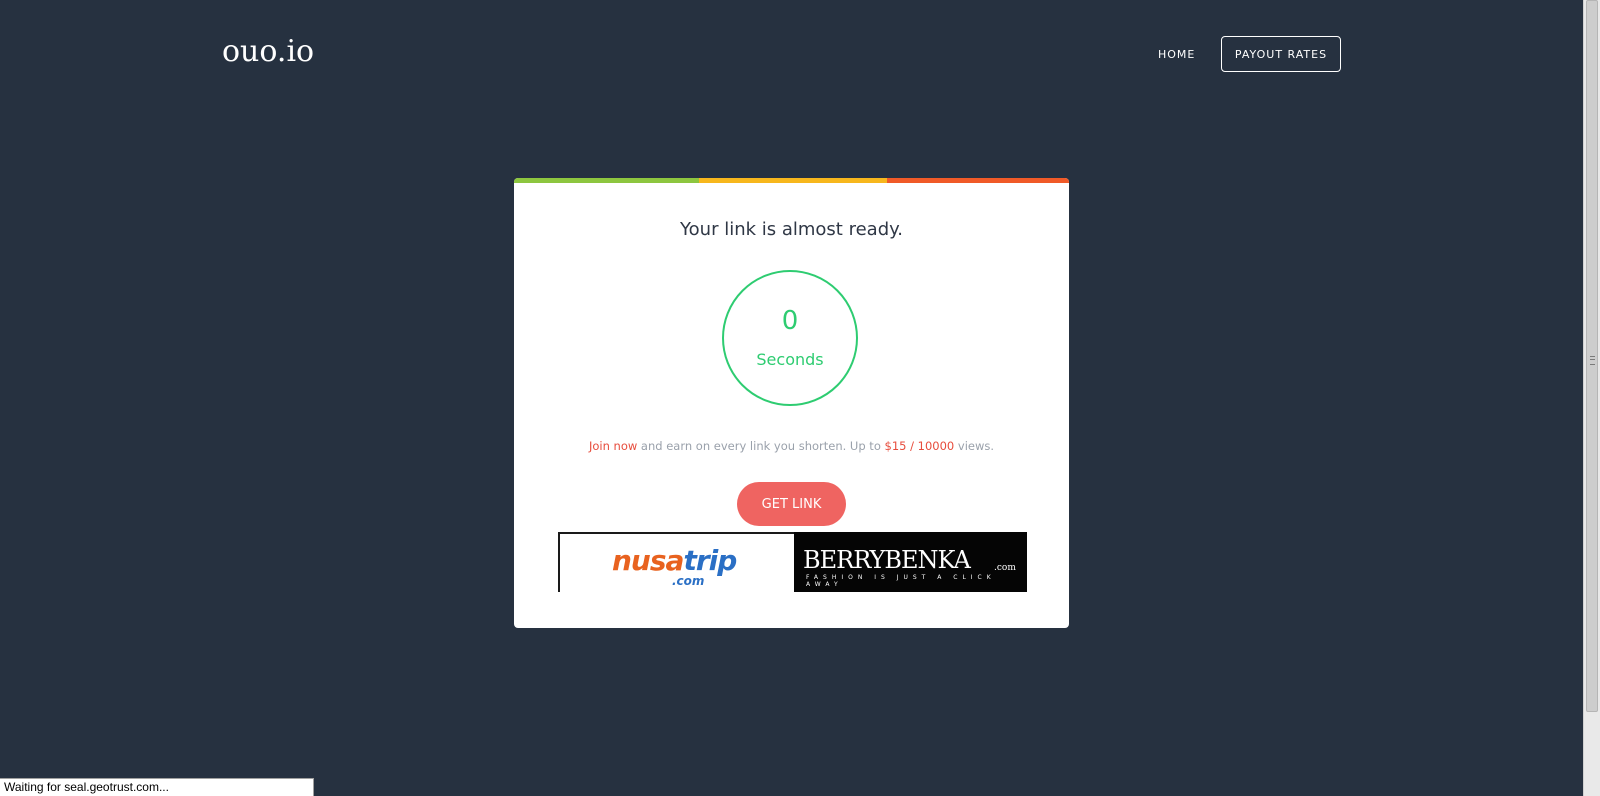 The width and height of the screenshot is (1600, 796). I want to click on card-color-bar-segment-green, so click(606, 180).